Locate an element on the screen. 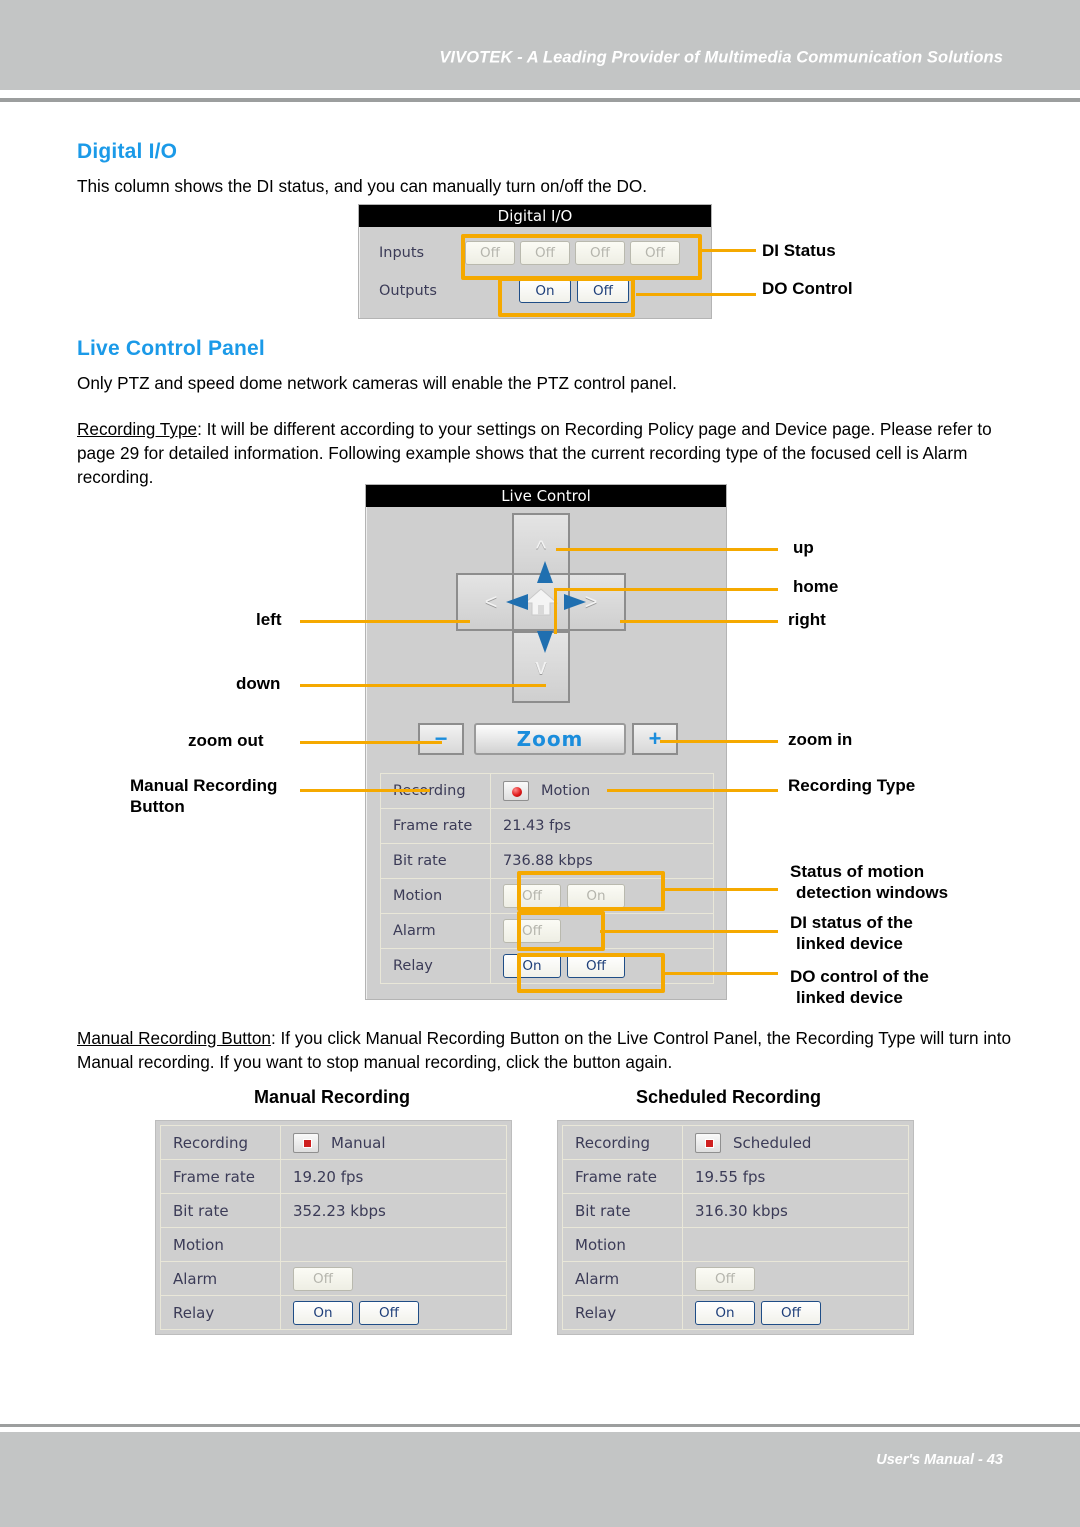 The width and height of the screenshot is (1080, 1527). callout-manual-recording-line2: Button is located at coordinates (157, 806).